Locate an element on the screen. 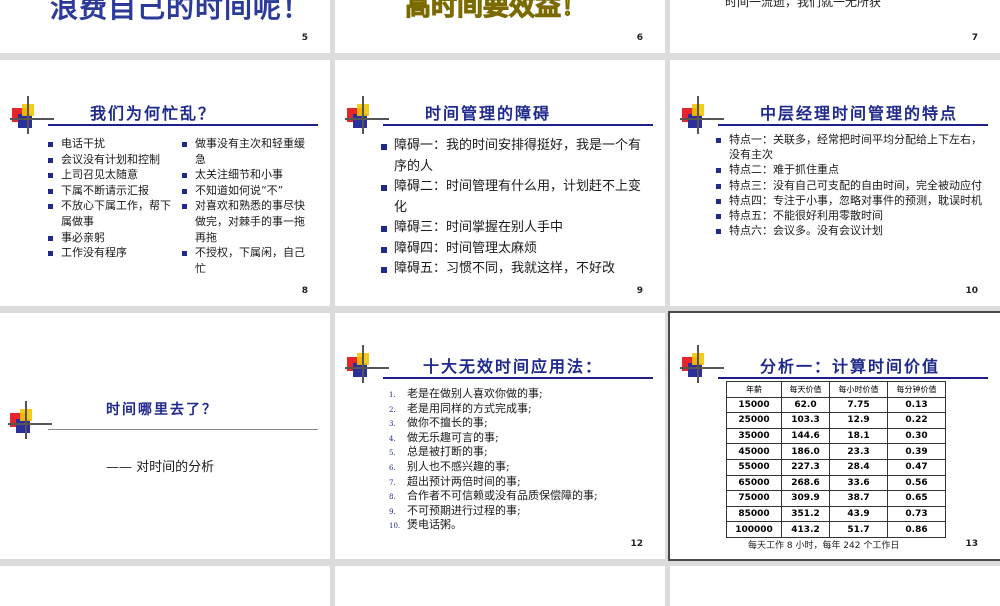 This screenshot has width=1000, height=606. slide-number: 8 is located at coordinates (304, 291).